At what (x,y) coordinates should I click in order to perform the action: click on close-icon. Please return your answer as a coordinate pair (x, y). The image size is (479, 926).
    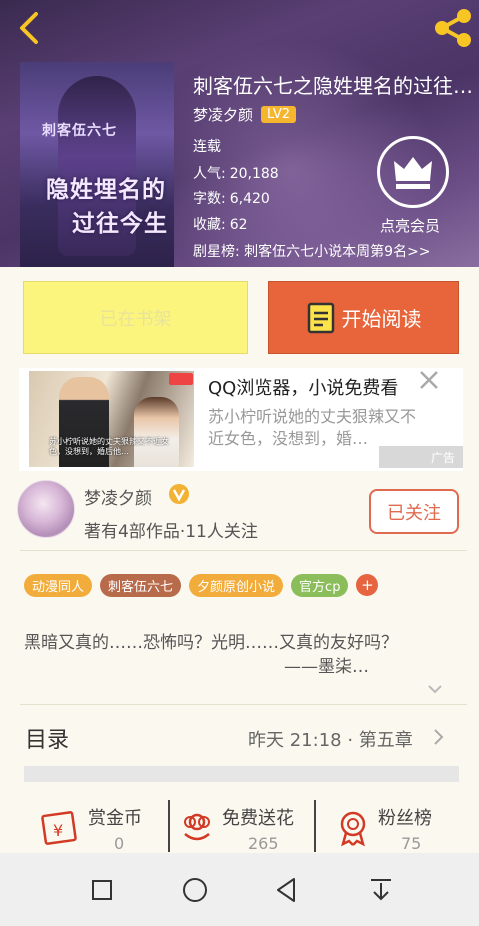
    Looking at the image, I should click on (429, 380).